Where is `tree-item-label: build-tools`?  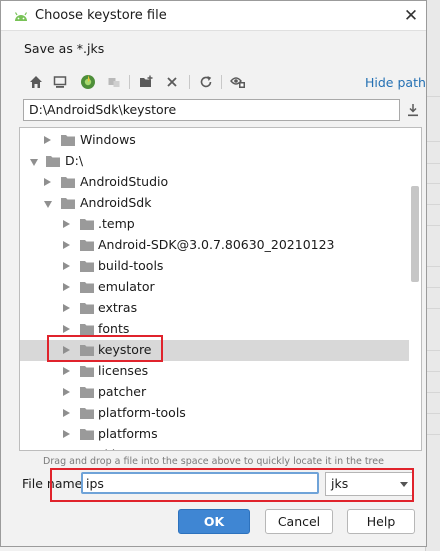
tree-item-label: build-tools is located at coordinates (131, 265).